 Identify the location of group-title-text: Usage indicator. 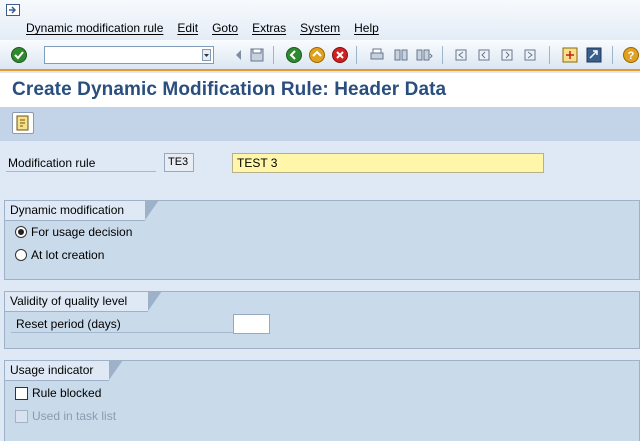
(52, 370).